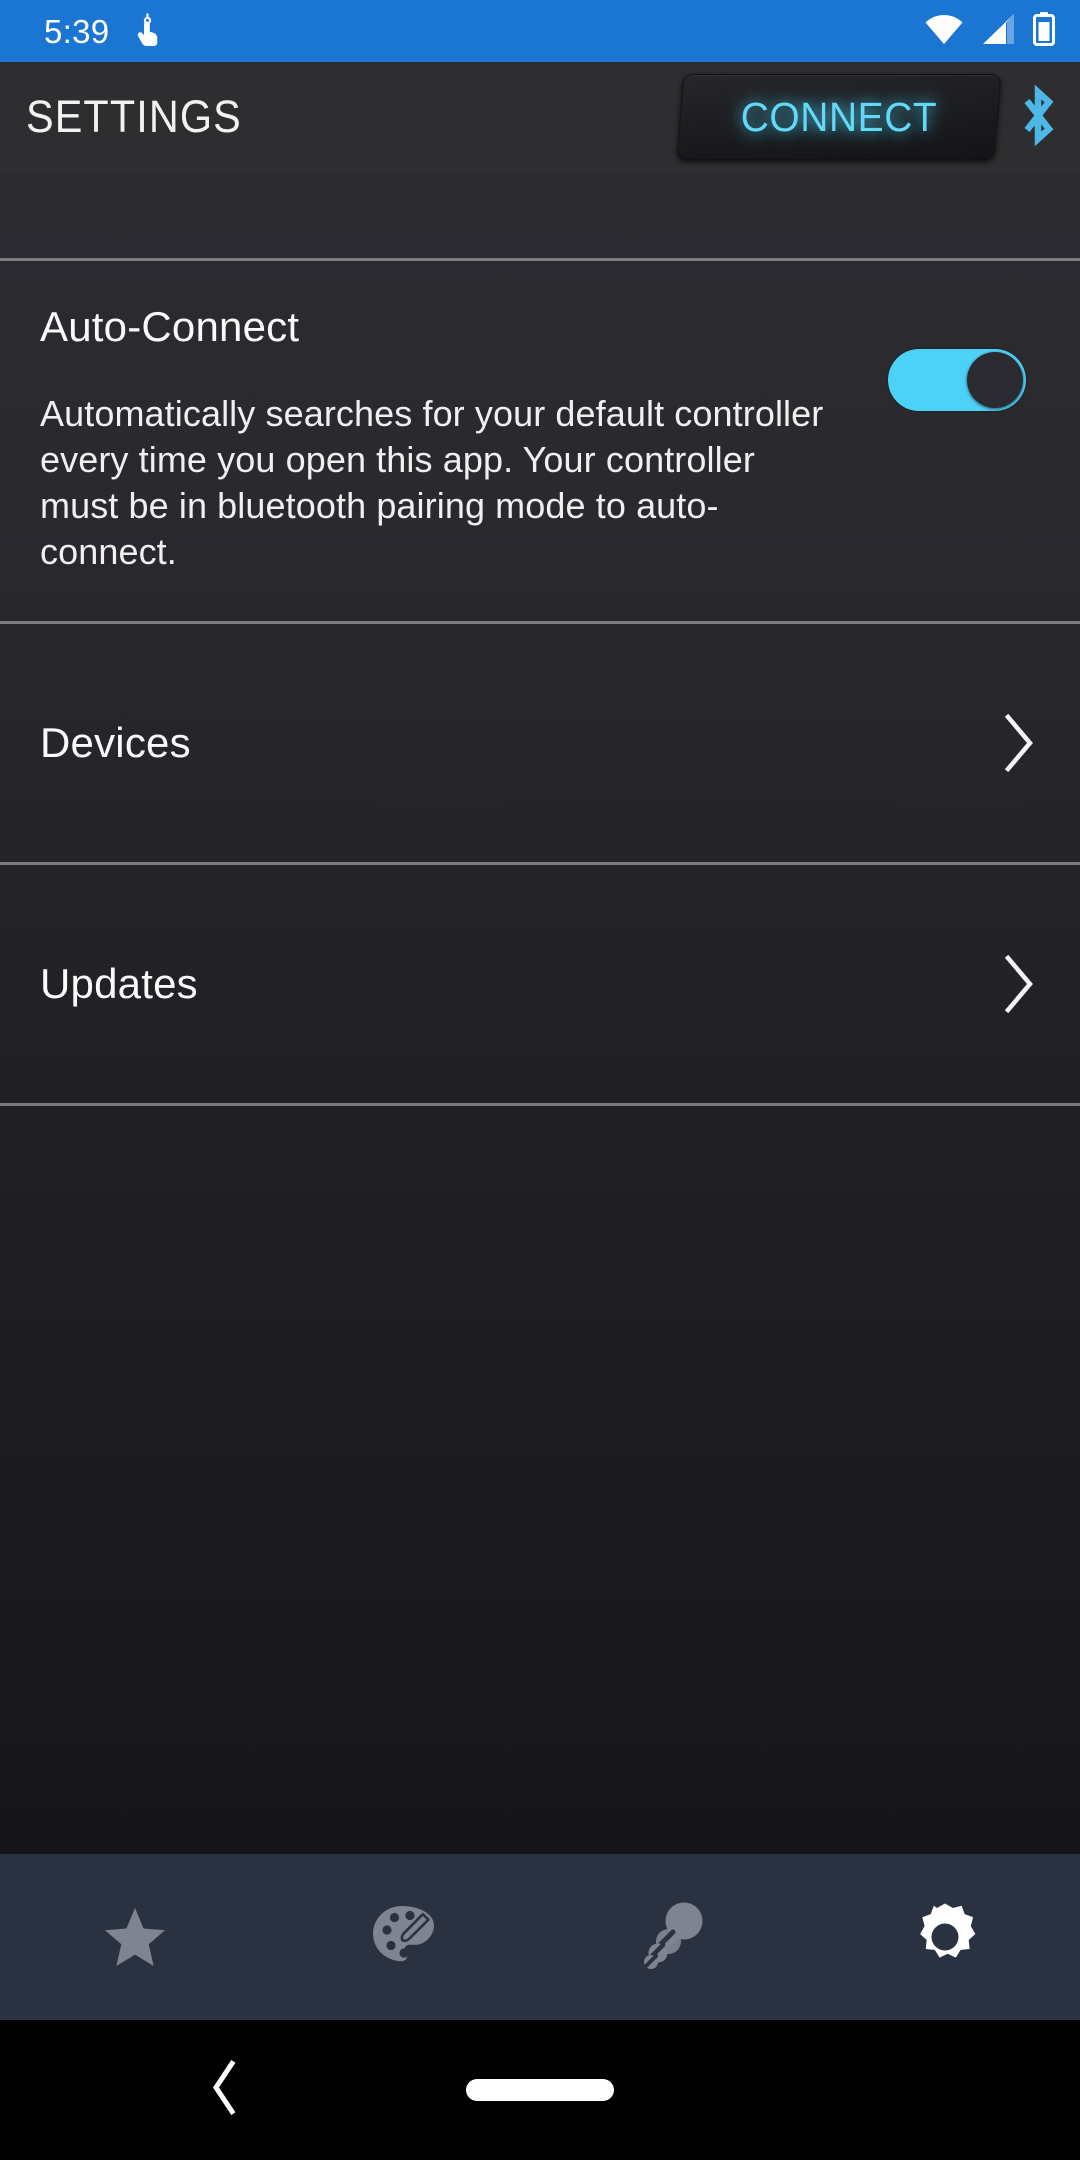 The width and height of the screenshot is (1080, 2160). What do you see at coordinates (1044, 31) in the screenshot?
I see `battery-icon` at bounding box center [1044, 31].